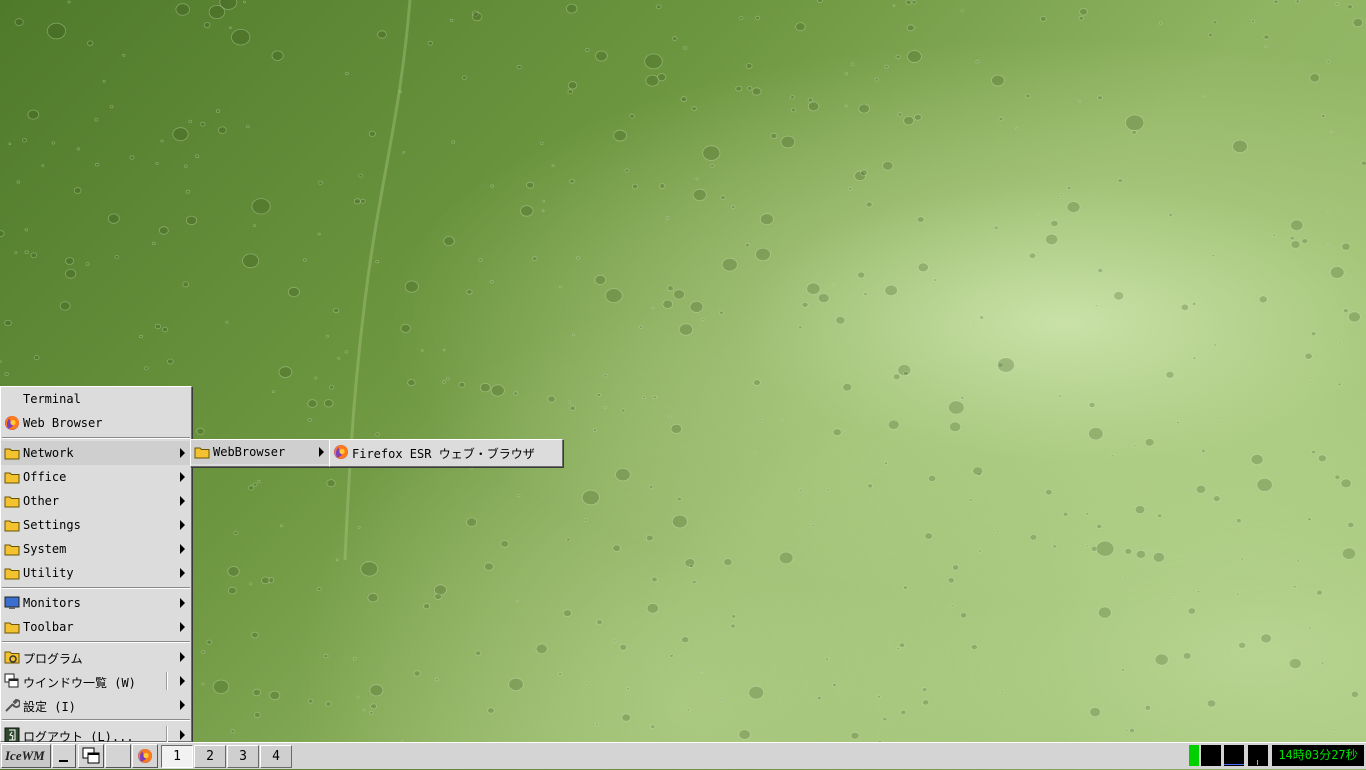 The width and height of the screenshot is (1366, 770). Describe the element at coordinates (260, 452) in the screenshot. I see `menu-item-webbrowser-folder: WebBrowser` at that location.